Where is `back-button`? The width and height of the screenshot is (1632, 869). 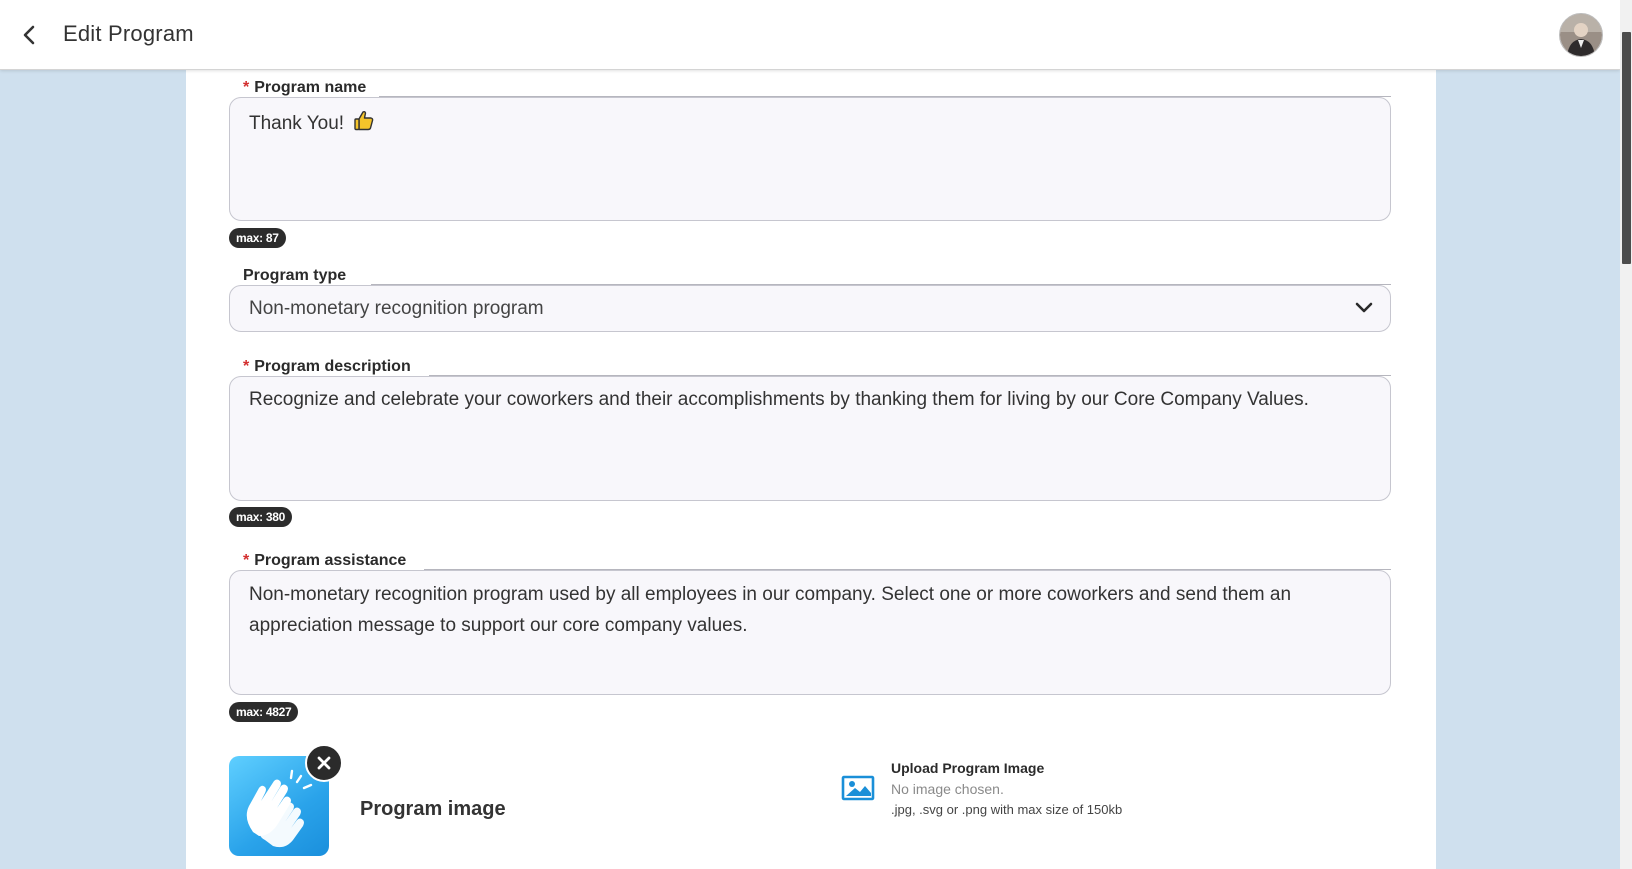
back-button is located at coordinates (29, 35).